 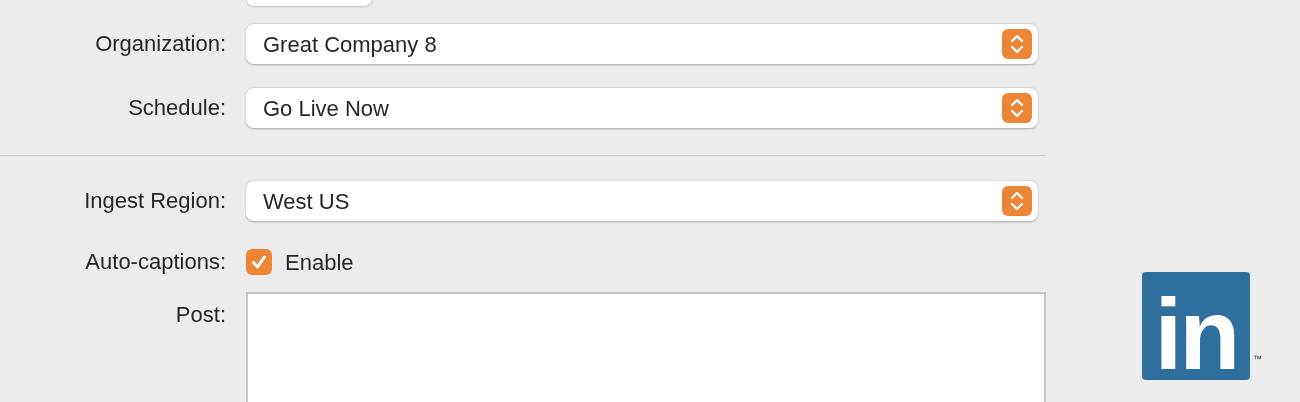 I want to click on check-icon, so click(x=259, y=262).